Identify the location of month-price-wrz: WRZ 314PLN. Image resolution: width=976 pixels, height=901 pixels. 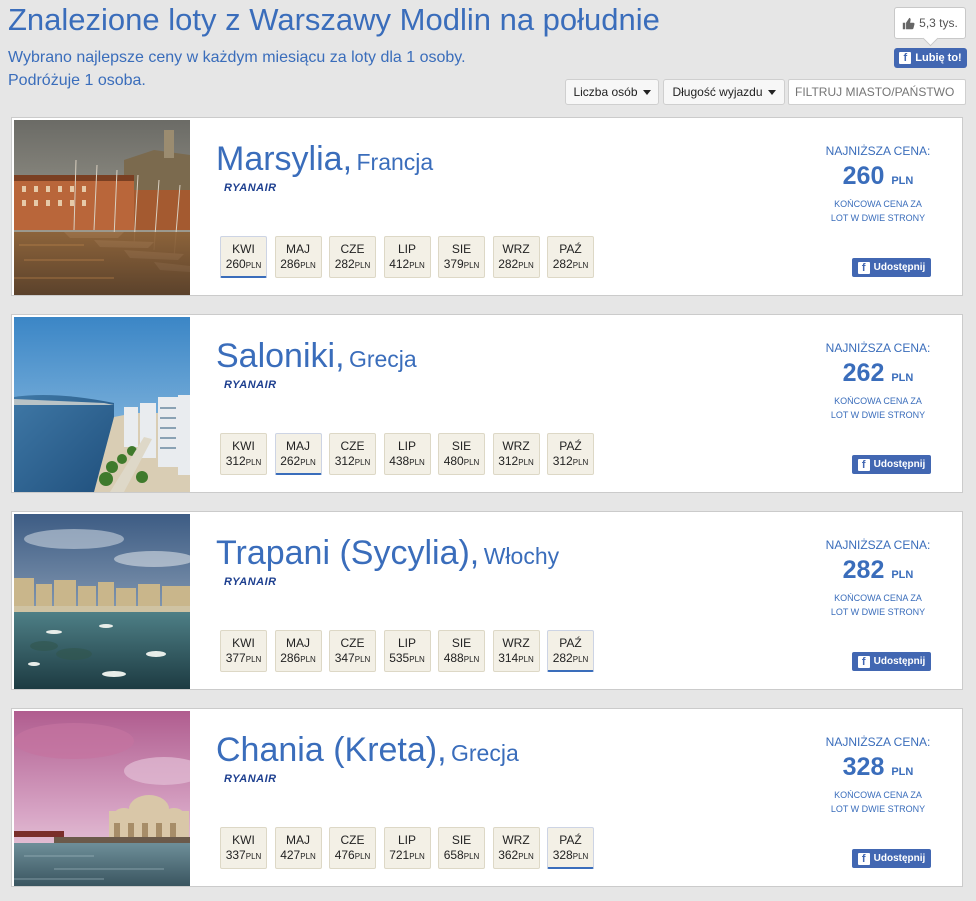
(516, 651).